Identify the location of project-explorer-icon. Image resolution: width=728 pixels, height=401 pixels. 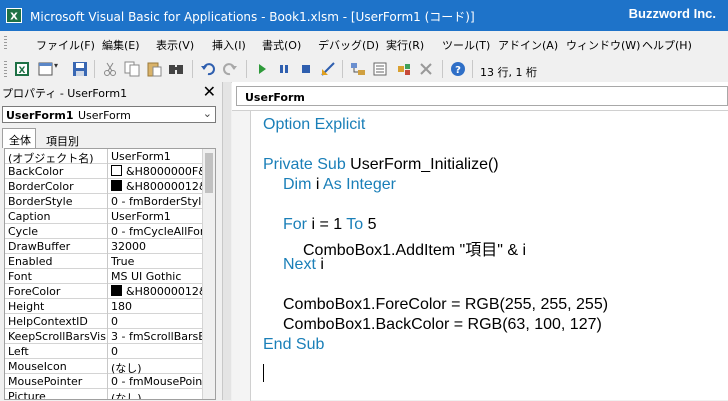
(358, 69).